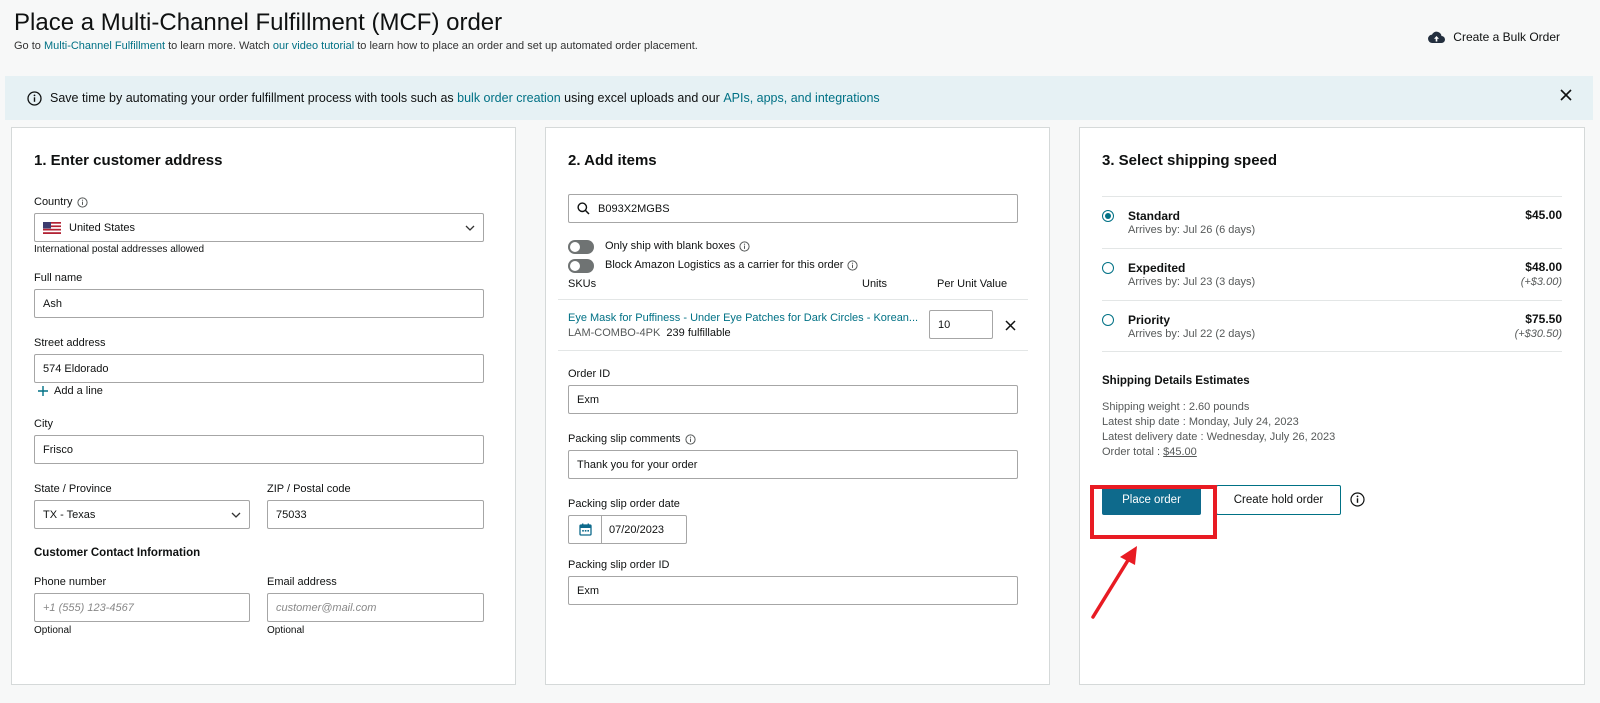 The image size is (1600, 703). Describe the element at coordinates (1108, 268) in the screenshot. I see `radio-expedited` at that location.